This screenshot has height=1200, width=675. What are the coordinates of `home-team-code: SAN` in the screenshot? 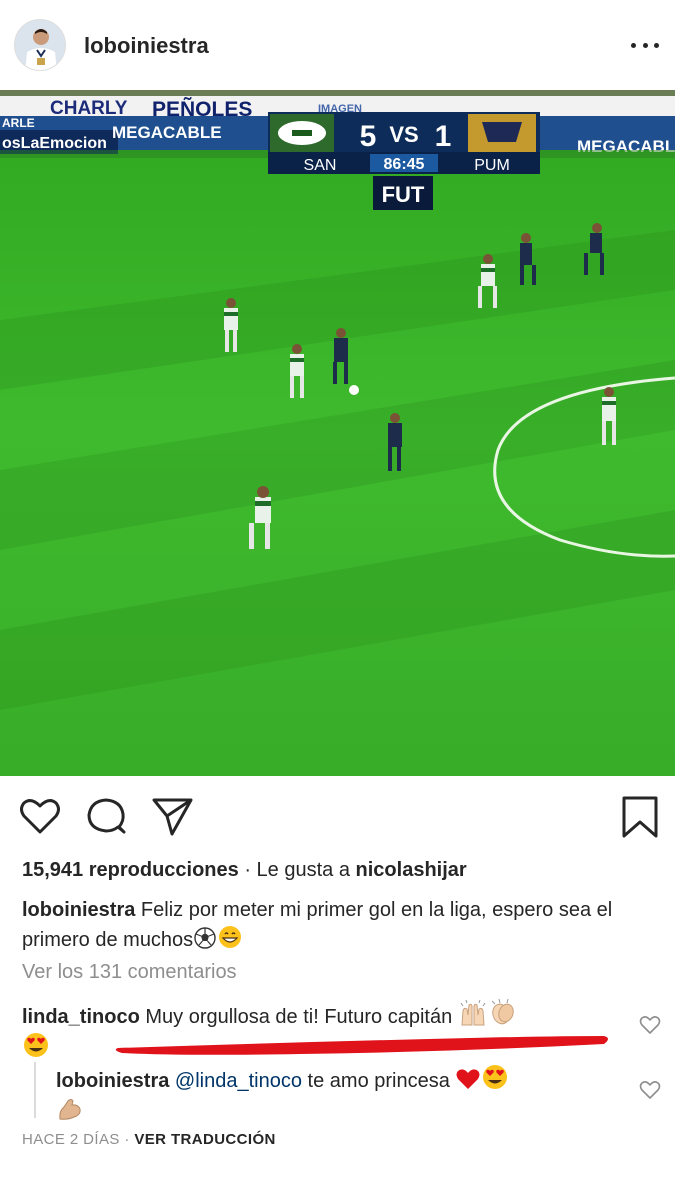 It's located at (320, 165).